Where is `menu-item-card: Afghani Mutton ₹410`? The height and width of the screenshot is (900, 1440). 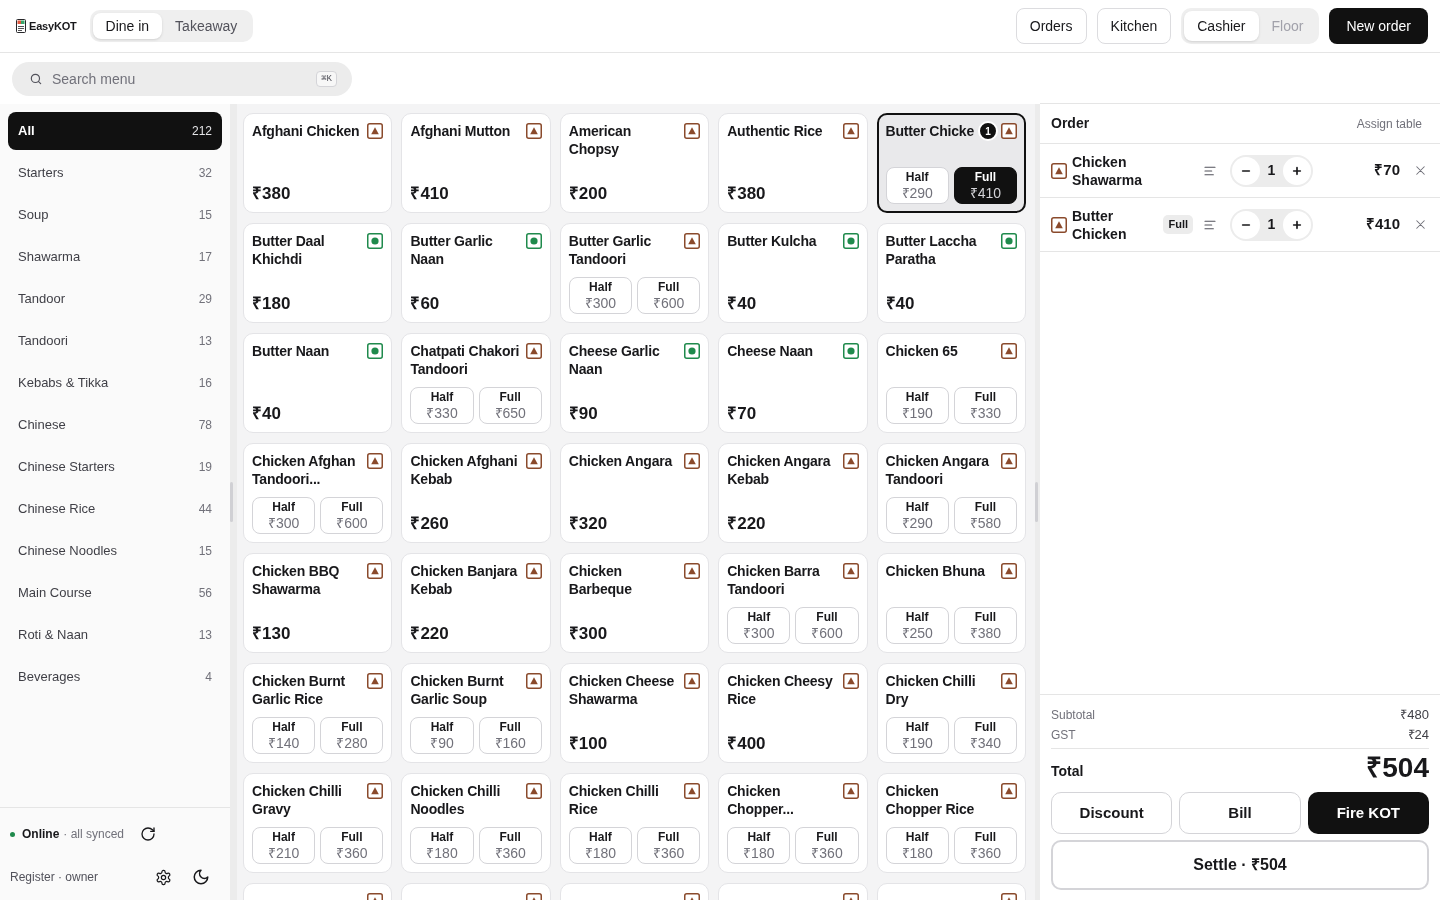 menu-item-card: Afghani Mutton ₹410 is located at coordinates (476, 163).